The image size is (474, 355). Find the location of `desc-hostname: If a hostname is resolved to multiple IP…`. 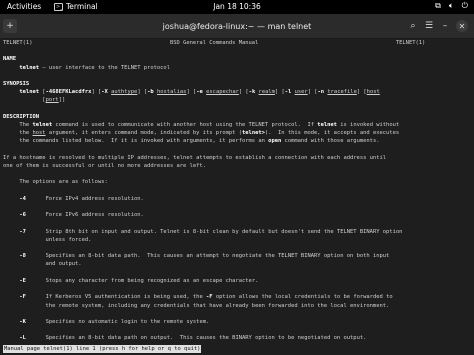

desc-hostname: If a hostname is resolved to multiple IP… is located at coordinates (195, 162).